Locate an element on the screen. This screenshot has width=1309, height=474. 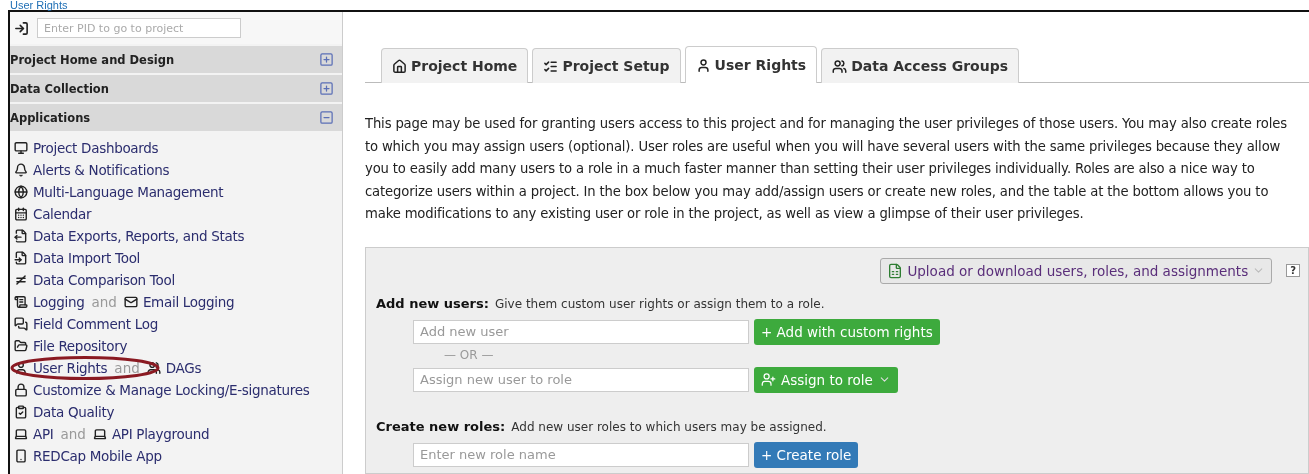
upload-download-button: Upload or download users, roles, and assignments is located at coordinates (1076, 270).